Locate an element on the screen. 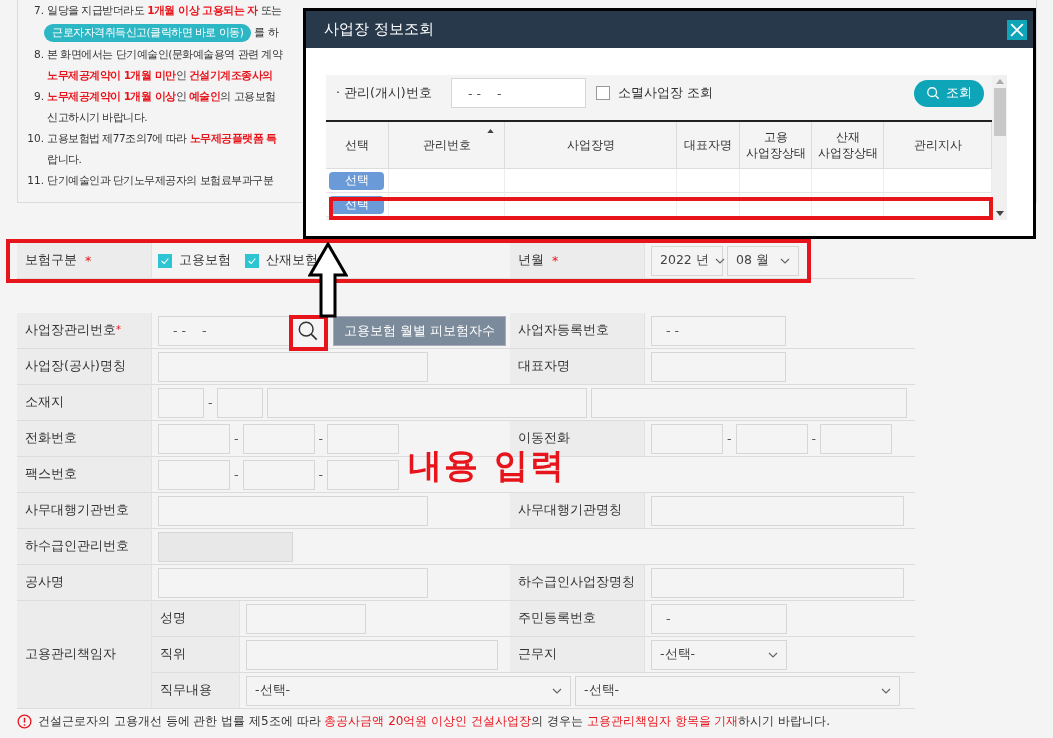 Image resolution: width=1053 pixels, height=738 pixels. field-label: 주민등록번호 is located at coordinates (577, 619).